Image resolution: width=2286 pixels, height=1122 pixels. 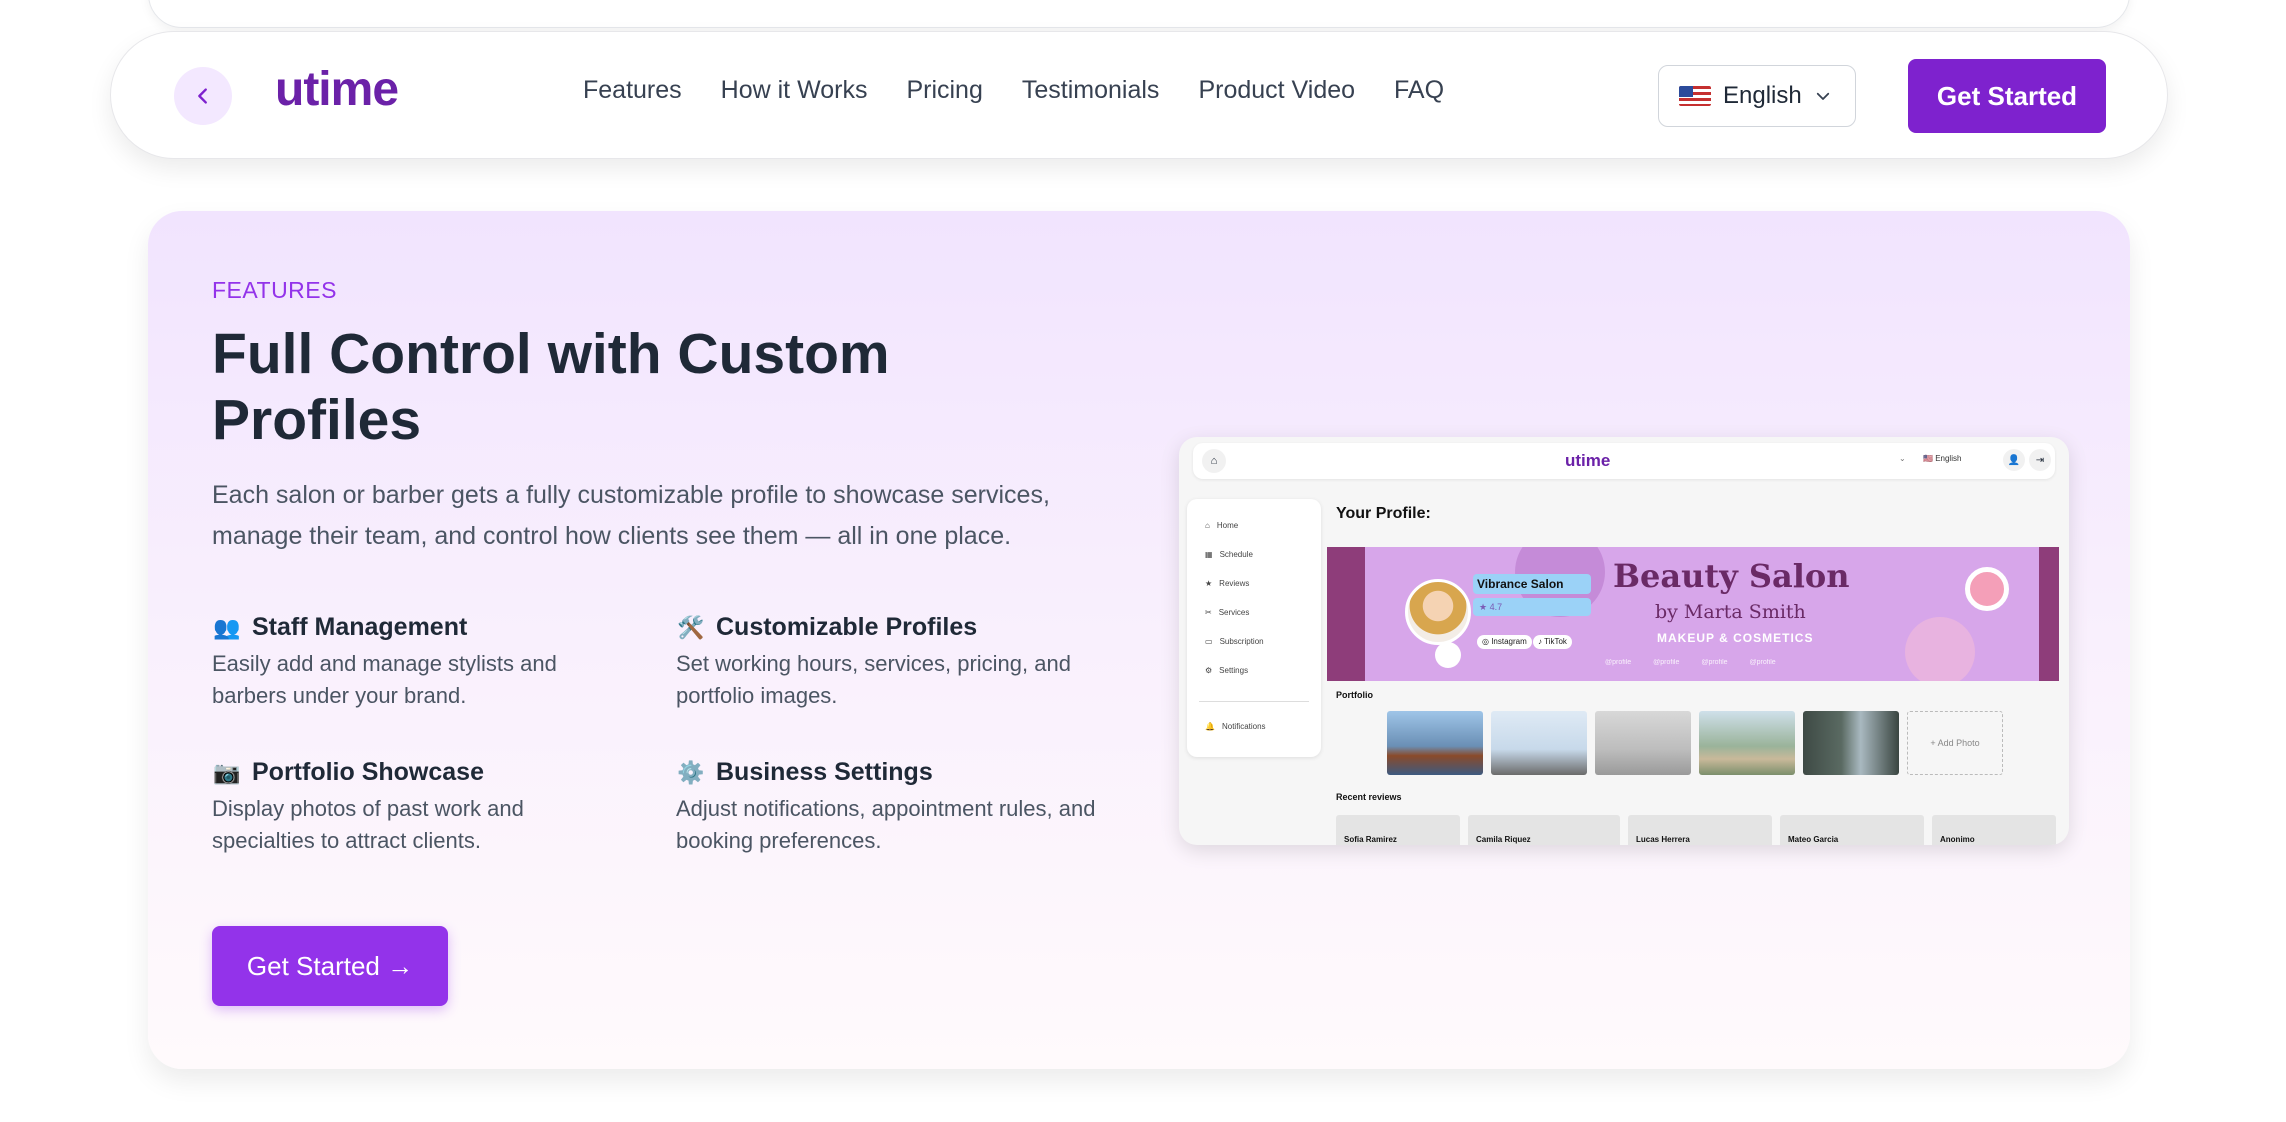 What do you see at coordinates (330, 966) in the screenshot?
I see `get-started-cta-button: Get Started →` at bounding box center [330, 966].